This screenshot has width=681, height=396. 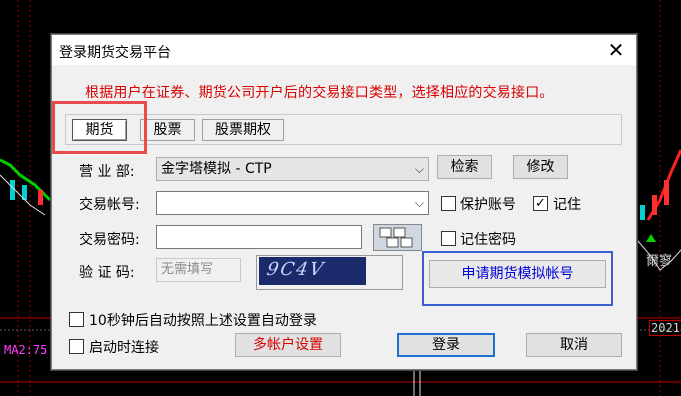 I want to click on connect-on-start-checkbox, so click(x=76, y=346).